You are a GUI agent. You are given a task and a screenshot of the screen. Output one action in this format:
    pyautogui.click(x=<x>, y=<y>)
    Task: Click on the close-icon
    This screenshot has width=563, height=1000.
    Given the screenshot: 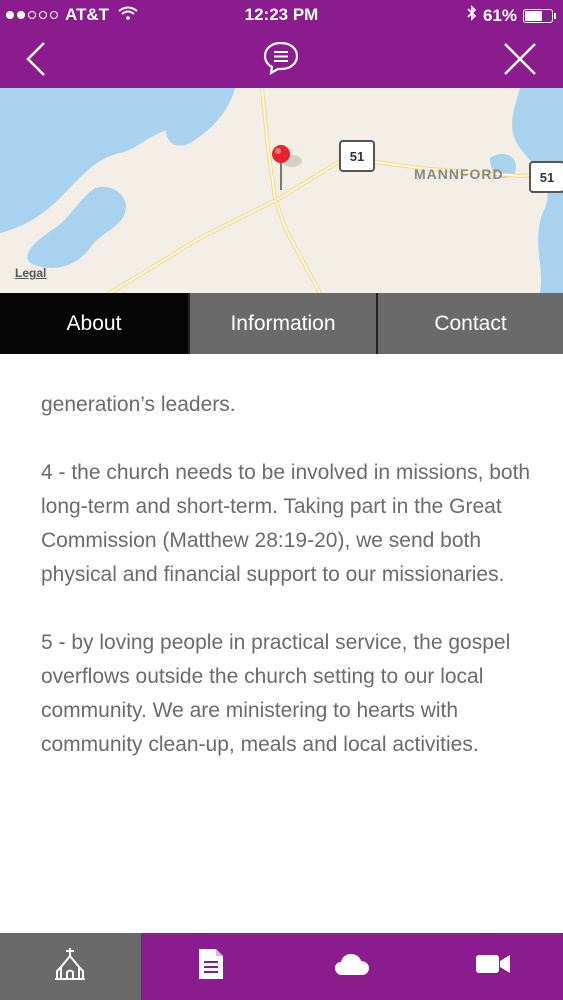 What is the action you would take?
    pyautogui.click(x=520, y=61)
    